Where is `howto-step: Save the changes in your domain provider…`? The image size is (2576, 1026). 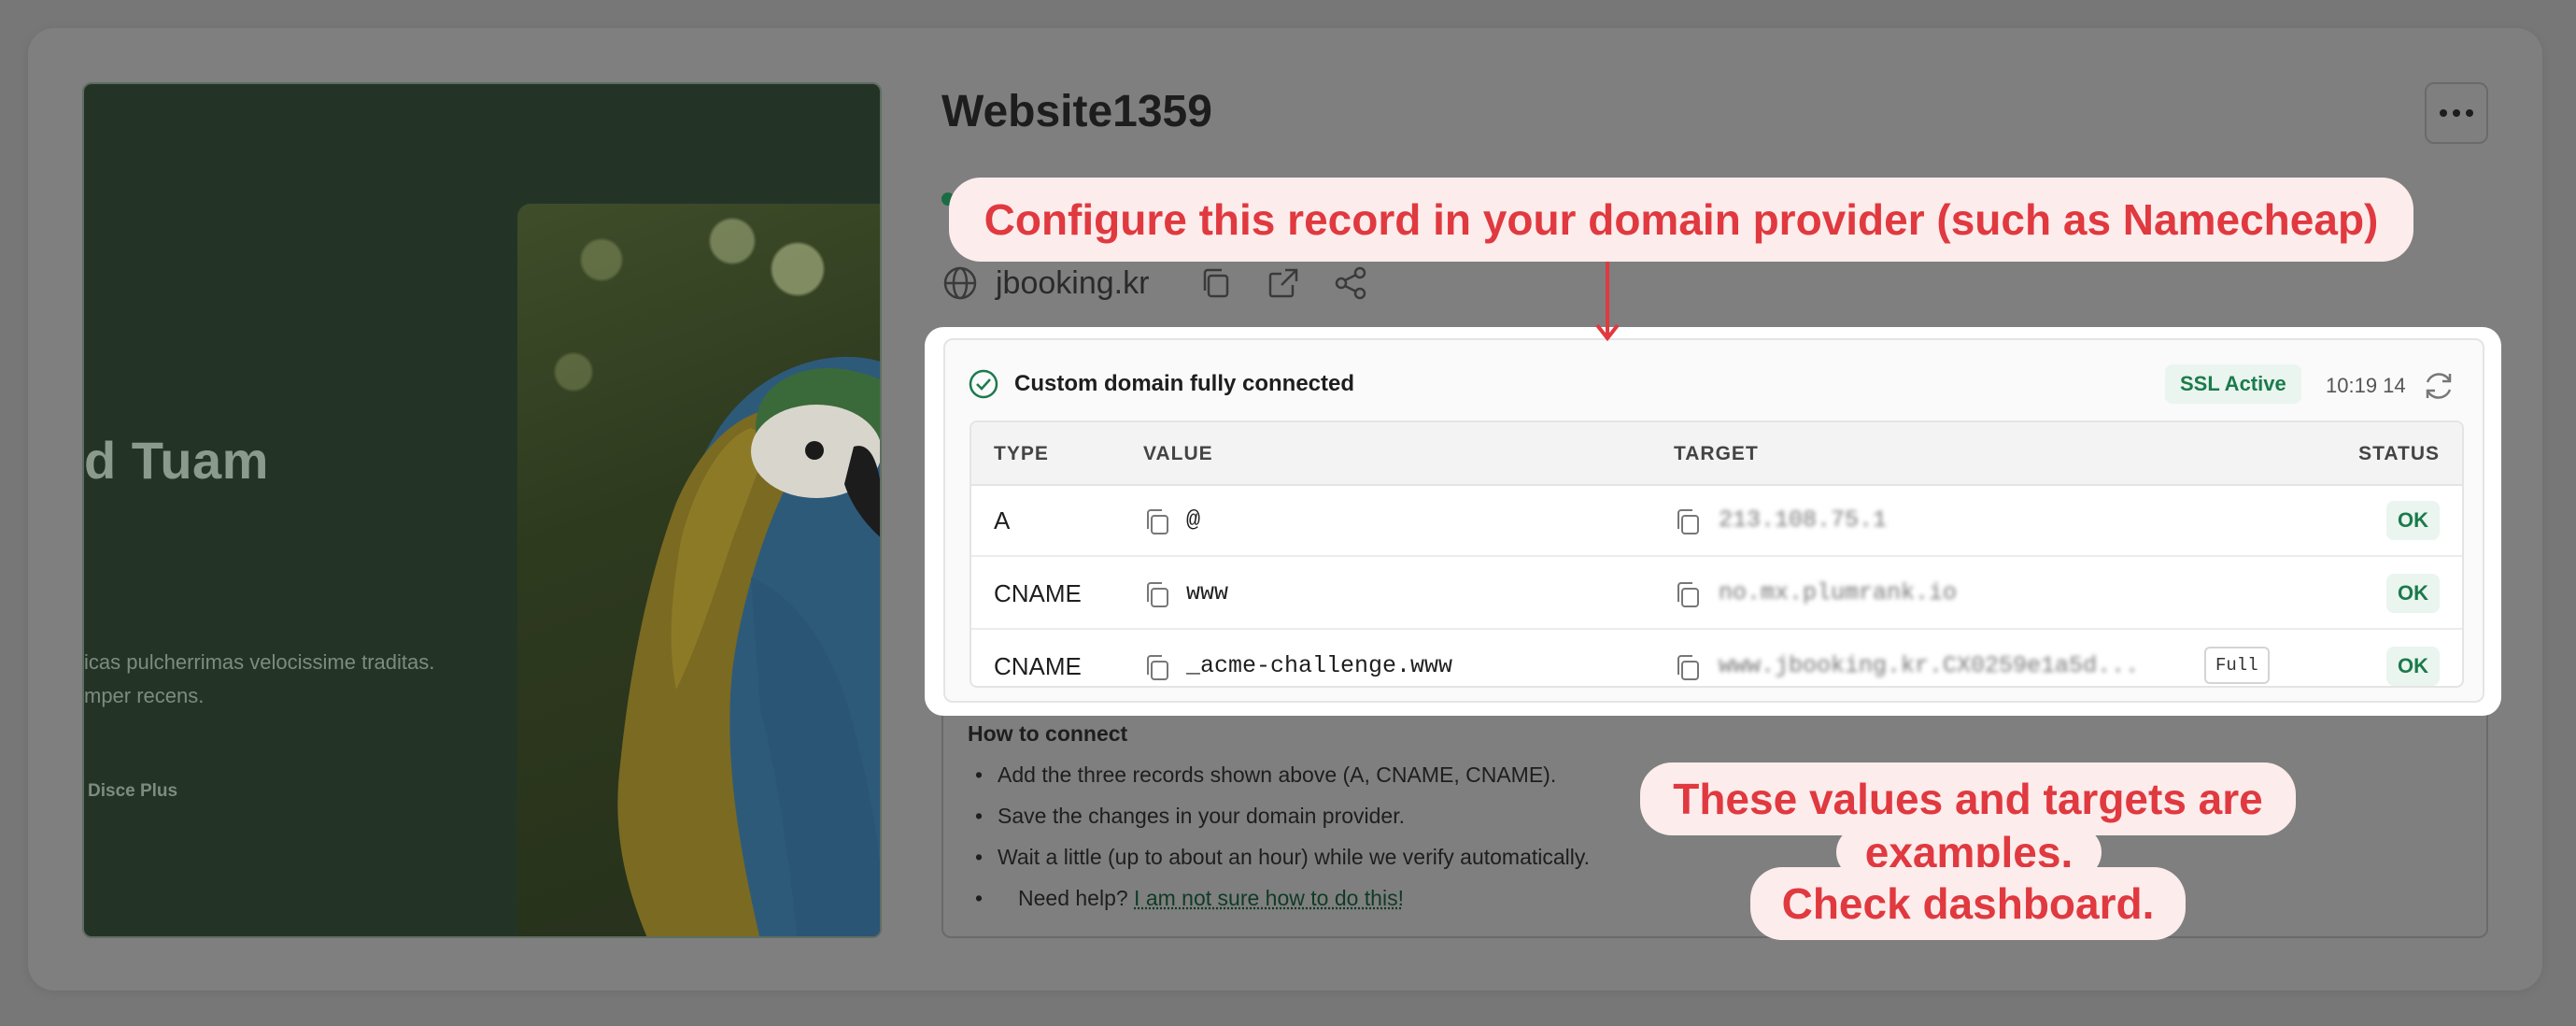
howto-step: Save the changes in your domain provider… is located at coordinates (1190, 816).